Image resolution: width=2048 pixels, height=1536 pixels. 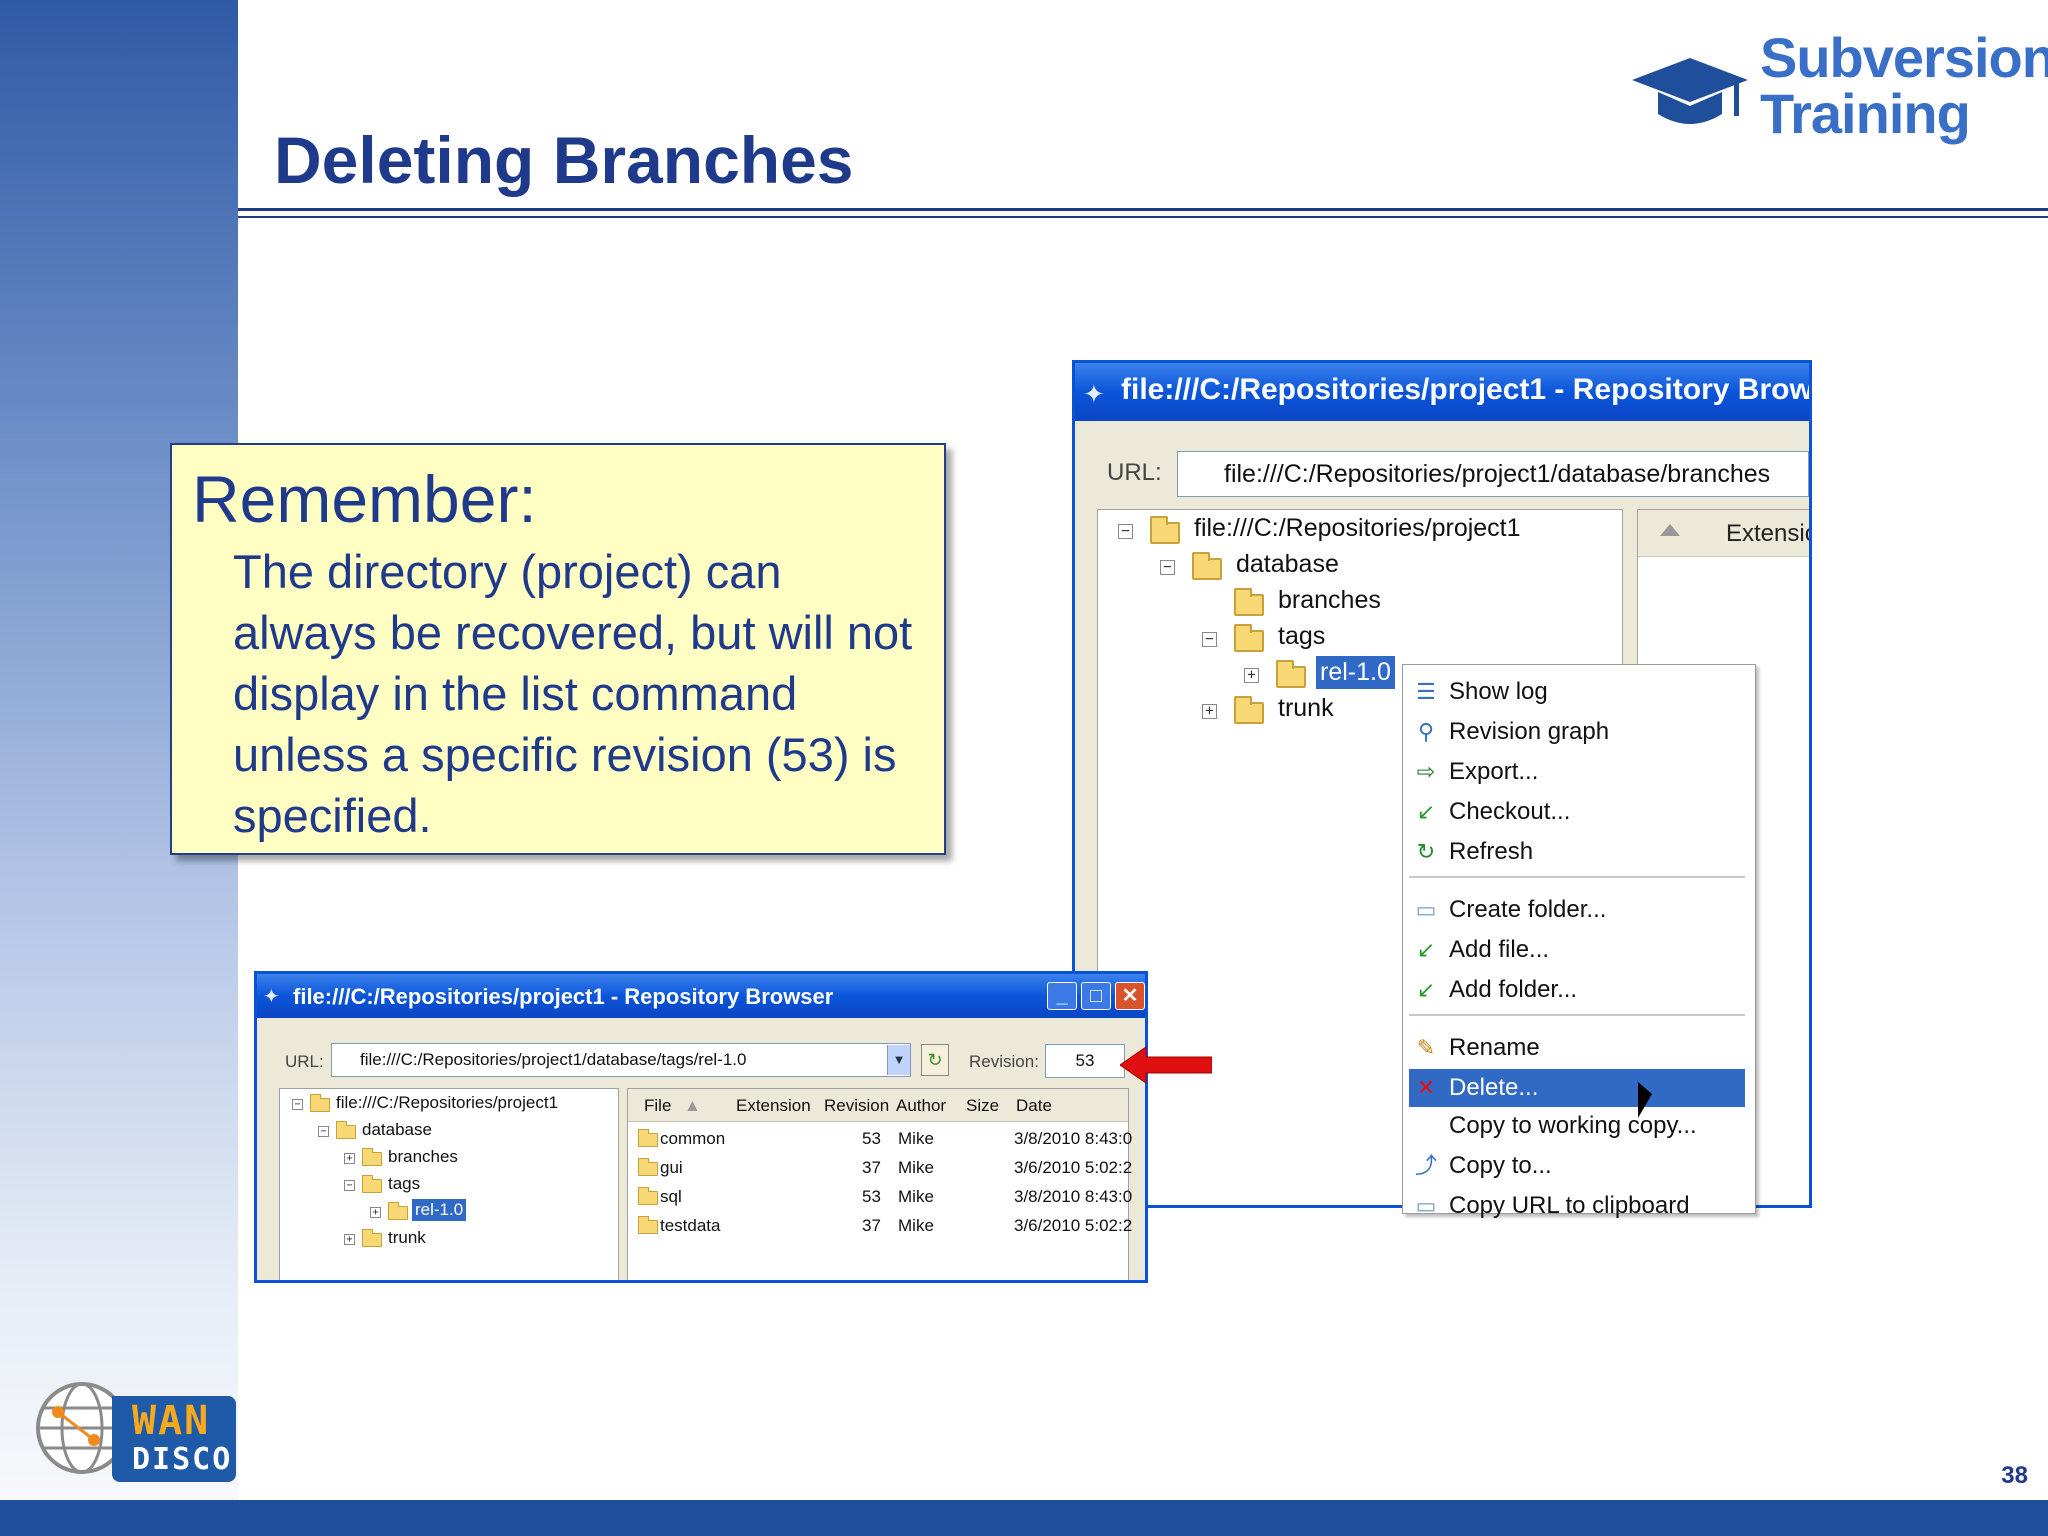 I want to click on footer-bar, so click(x=1024, y=1518).